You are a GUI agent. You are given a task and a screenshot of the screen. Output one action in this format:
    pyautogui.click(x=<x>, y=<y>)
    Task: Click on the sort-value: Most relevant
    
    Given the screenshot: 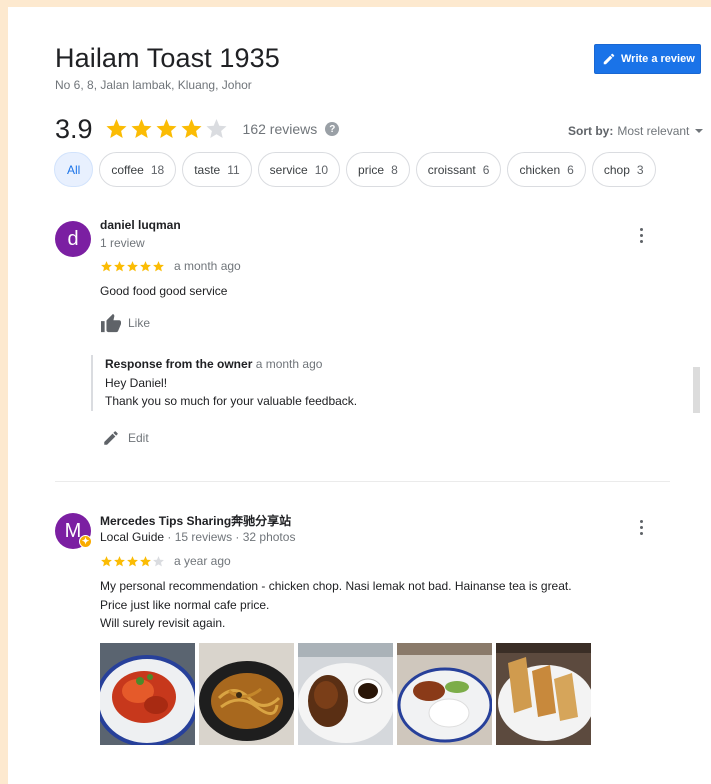 What is the action you would take?
    pyautogui.click(x=653, y=131)
    